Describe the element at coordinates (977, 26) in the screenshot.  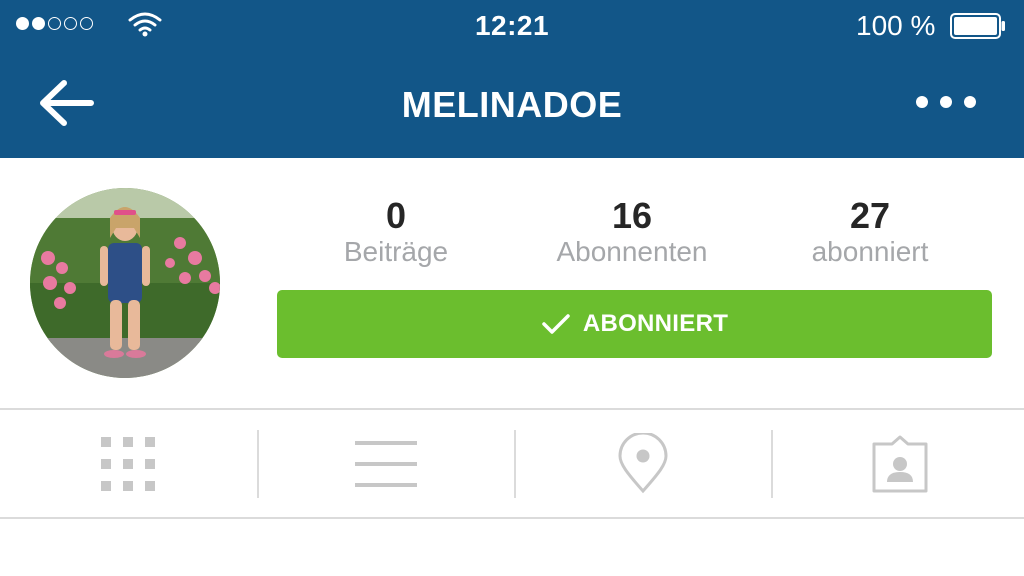
I see `battery-icon` at that location.